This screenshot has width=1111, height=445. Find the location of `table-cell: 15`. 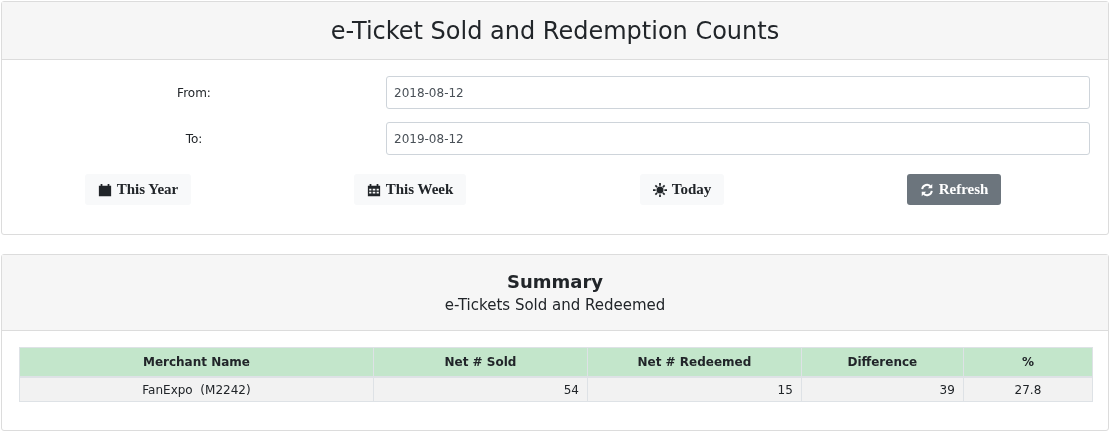

table-cell: 15 is located at coordinates (694, 389).